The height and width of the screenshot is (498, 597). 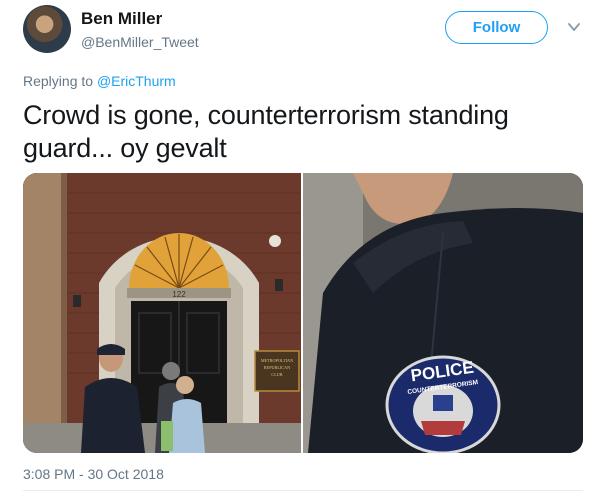 What do you see at coordinates (266, 115) in the screenshot?
I see `tweet-text-line-1: Crowd is gone, counterterrorism standing` at bounding box center [266, 115].